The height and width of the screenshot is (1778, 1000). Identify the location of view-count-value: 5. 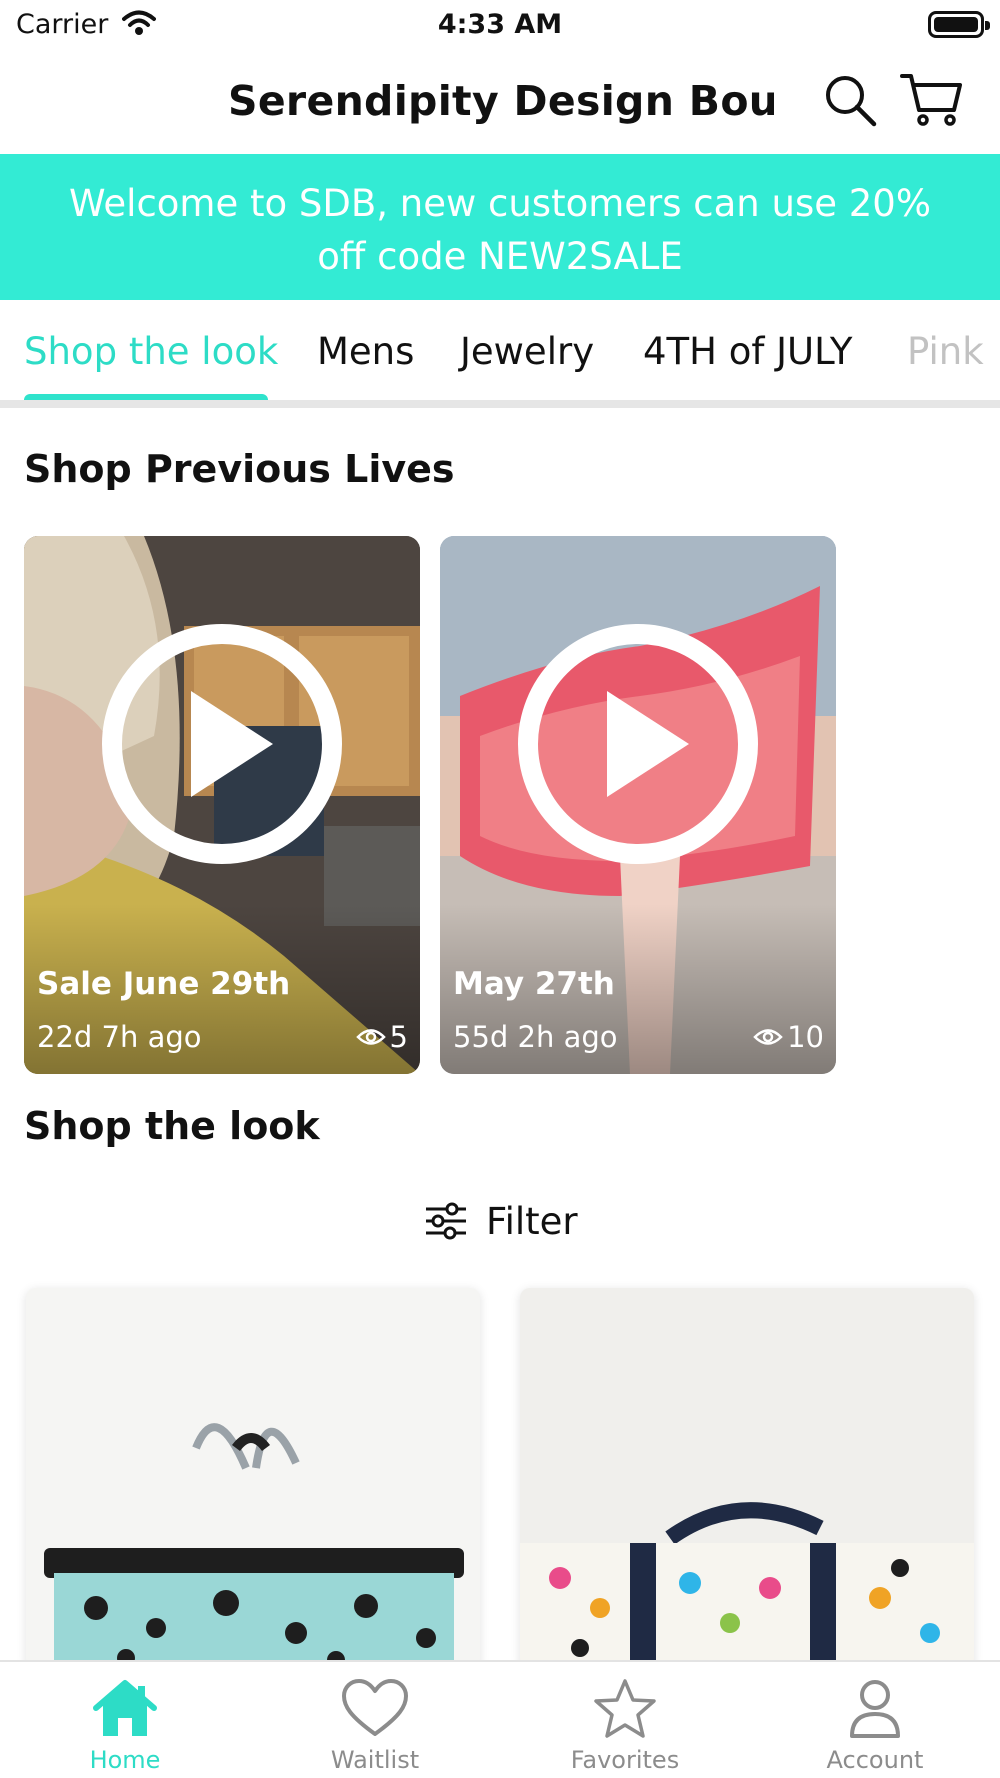
(398, 1037).